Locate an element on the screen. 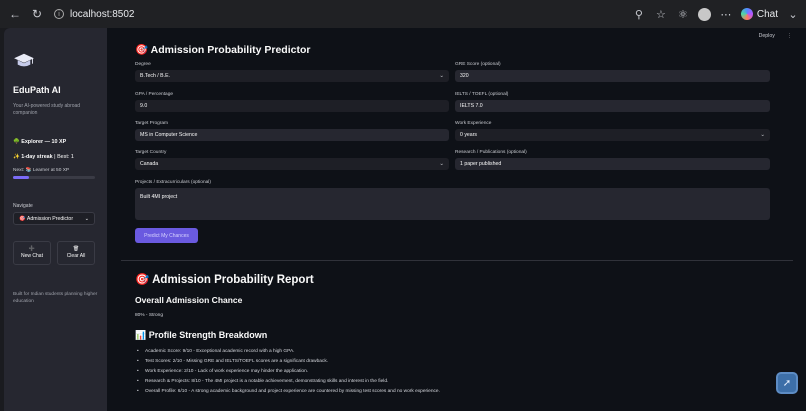  xp-status: 🌳 Explorer — 10 XP is located at coordinates (55, 142).